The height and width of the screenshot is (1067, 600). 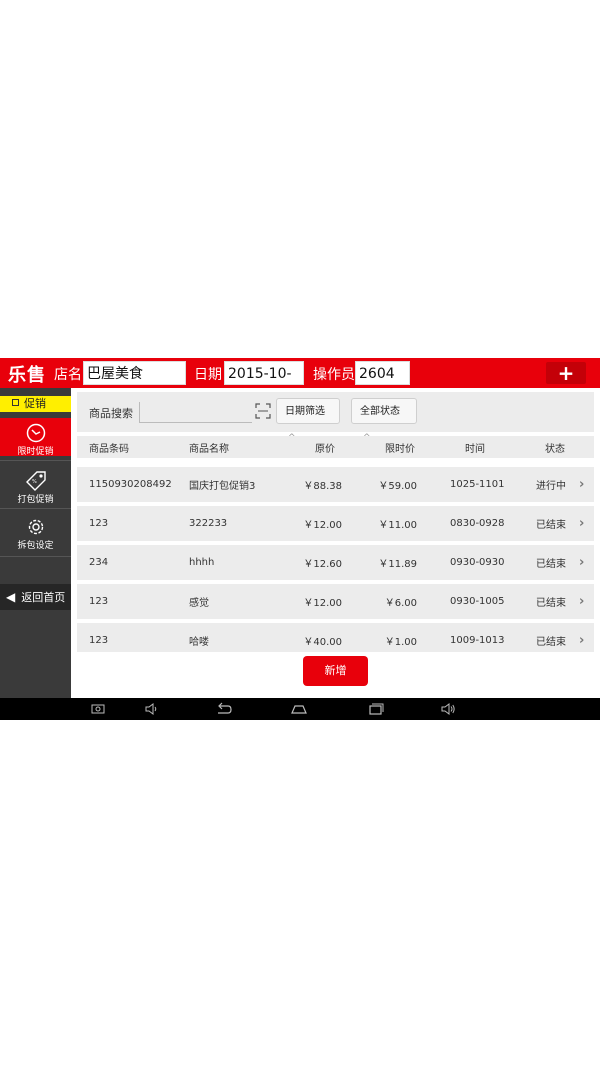 I want to click on limit-price-cell: ￥59.00, so click(x=397, y=486).